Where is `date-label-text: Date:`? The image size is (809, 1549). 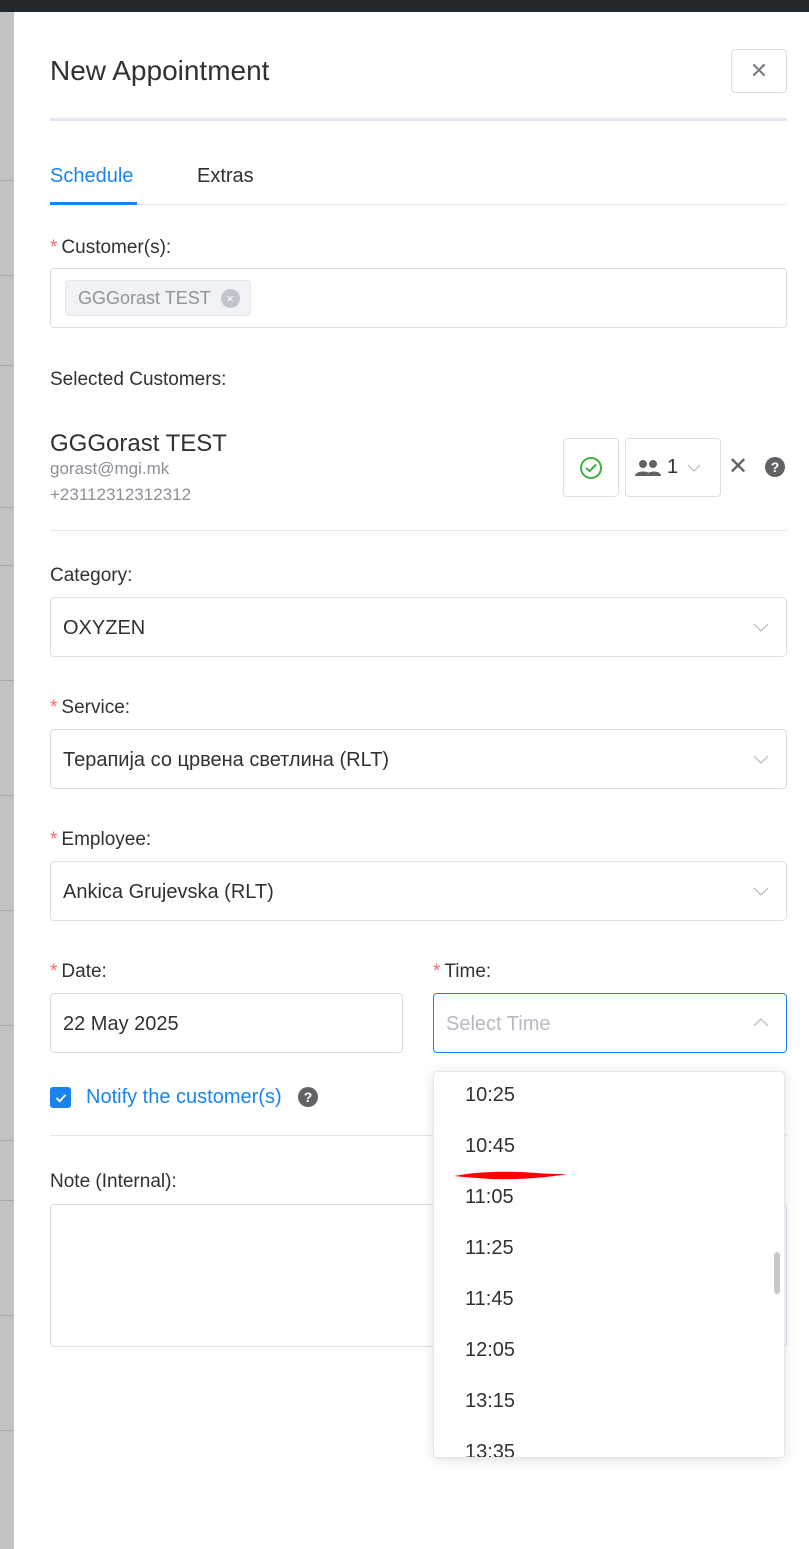 date-label-text: Date: is located at coordinates (84, 971).